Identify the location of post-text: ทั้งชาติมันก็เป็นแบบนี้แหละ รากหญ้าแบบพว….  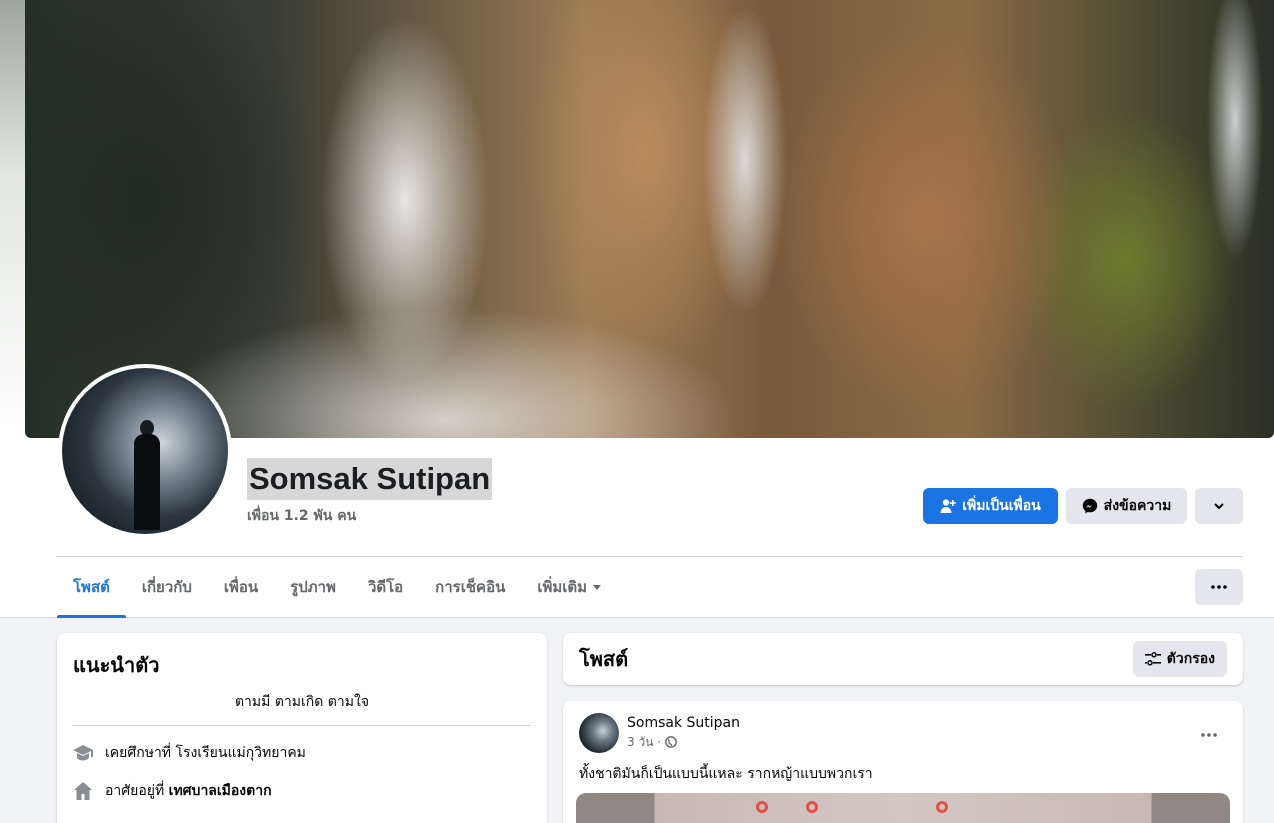
(726, 774).